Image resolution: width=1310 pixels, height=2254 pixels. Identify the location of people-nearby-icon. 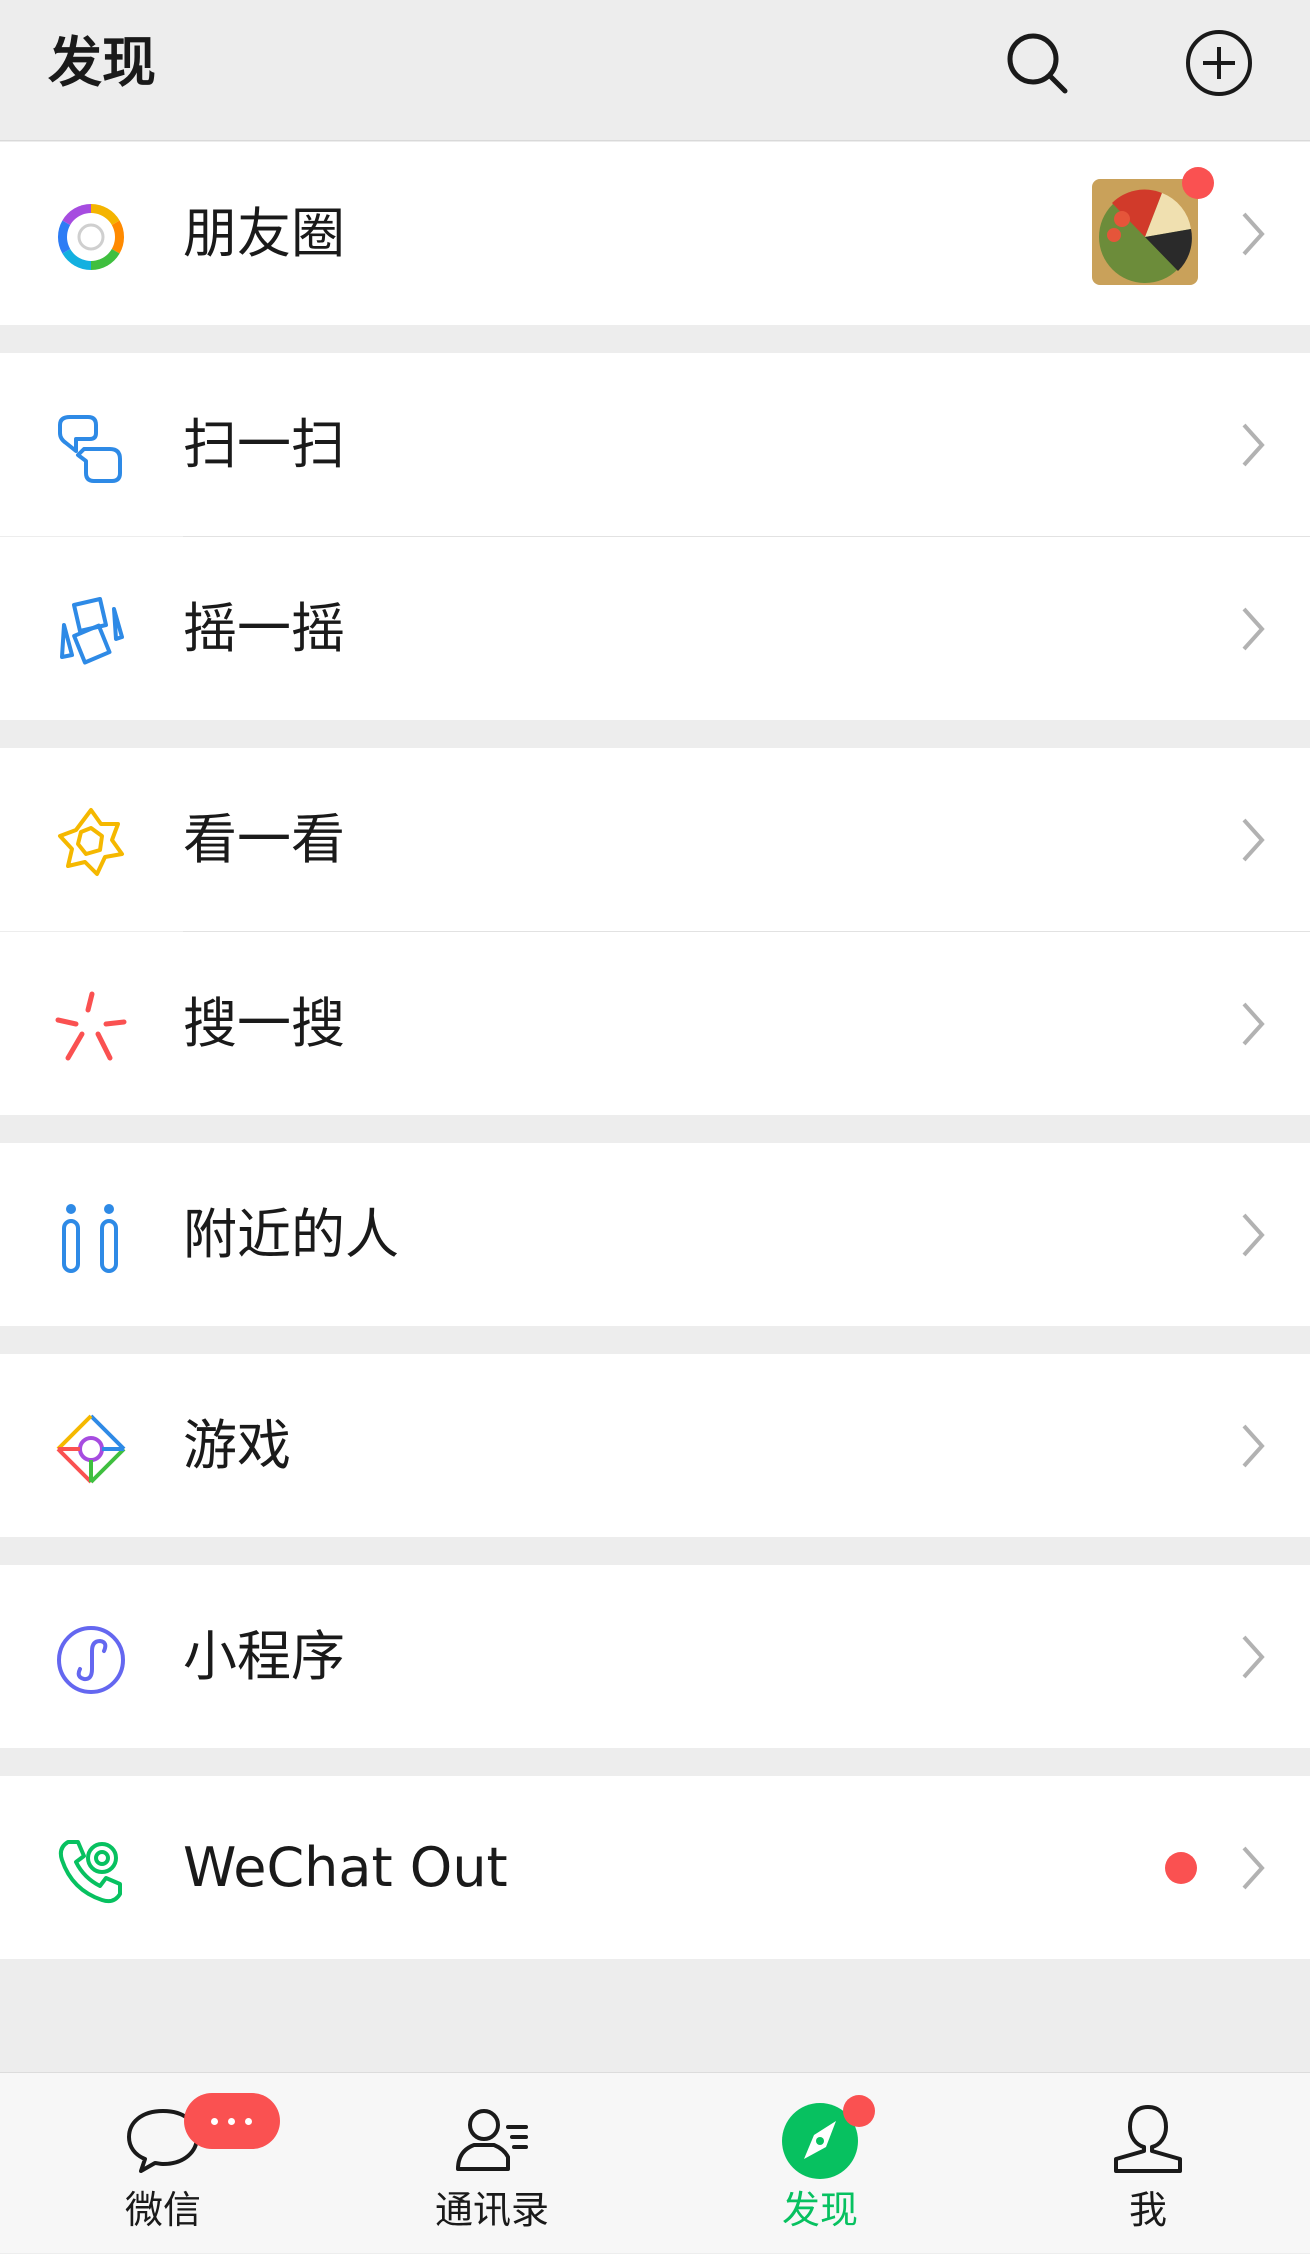
(91, 1238).